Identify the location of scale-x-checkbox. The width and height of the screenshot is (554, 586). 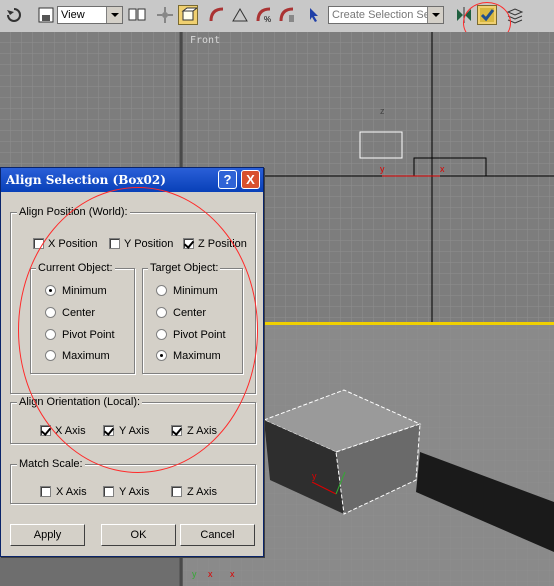
(45, 491).